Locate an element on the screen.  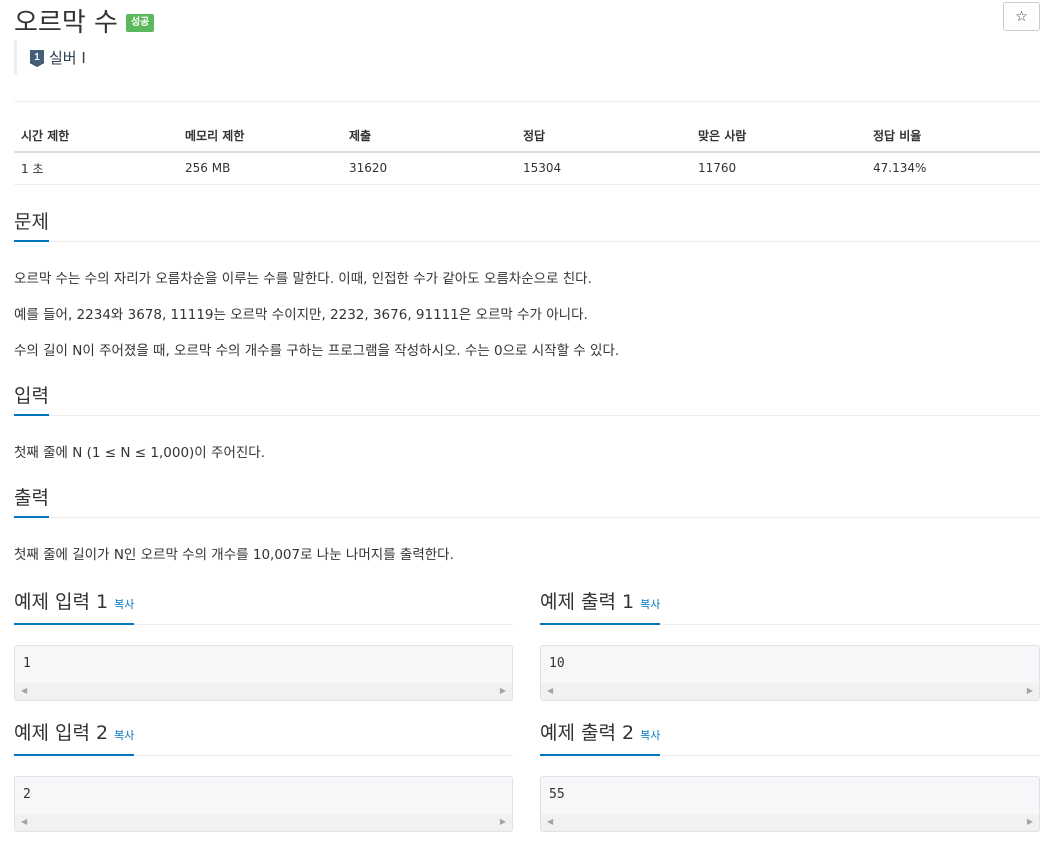
sample-output-1-title-wrap: 예제 출력 1 복사 is located at coordinates (600, 607).